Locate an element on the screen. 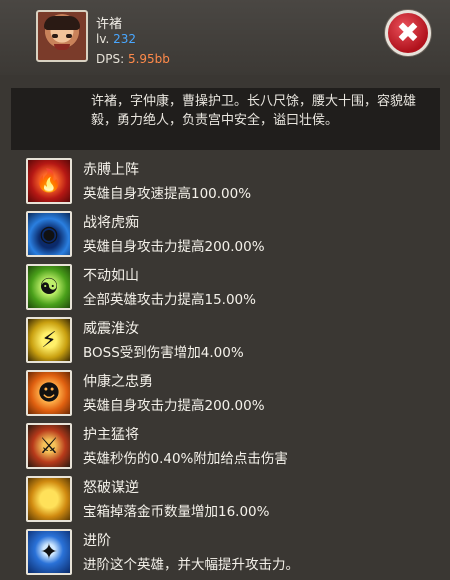 This screenshot has height=580, width=450. skill-title: 仲康之忠勇 is located at coordinates (118, 382).